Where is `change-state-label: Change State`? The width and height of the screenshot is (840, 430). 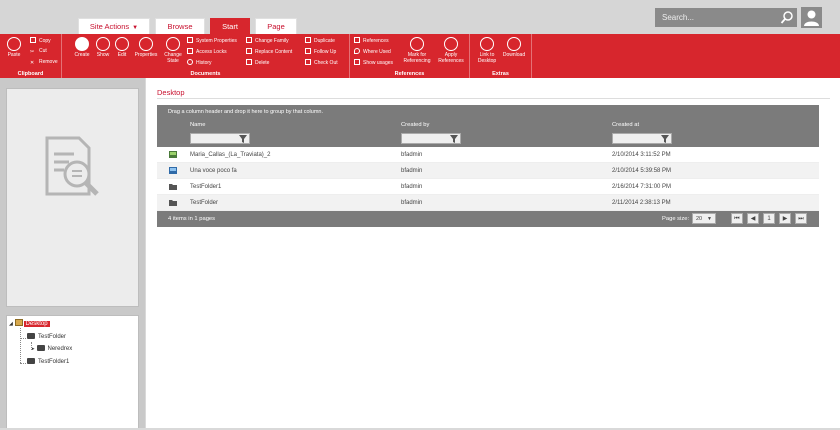 change-state-label: Change State is located at coordinates (173, 58).